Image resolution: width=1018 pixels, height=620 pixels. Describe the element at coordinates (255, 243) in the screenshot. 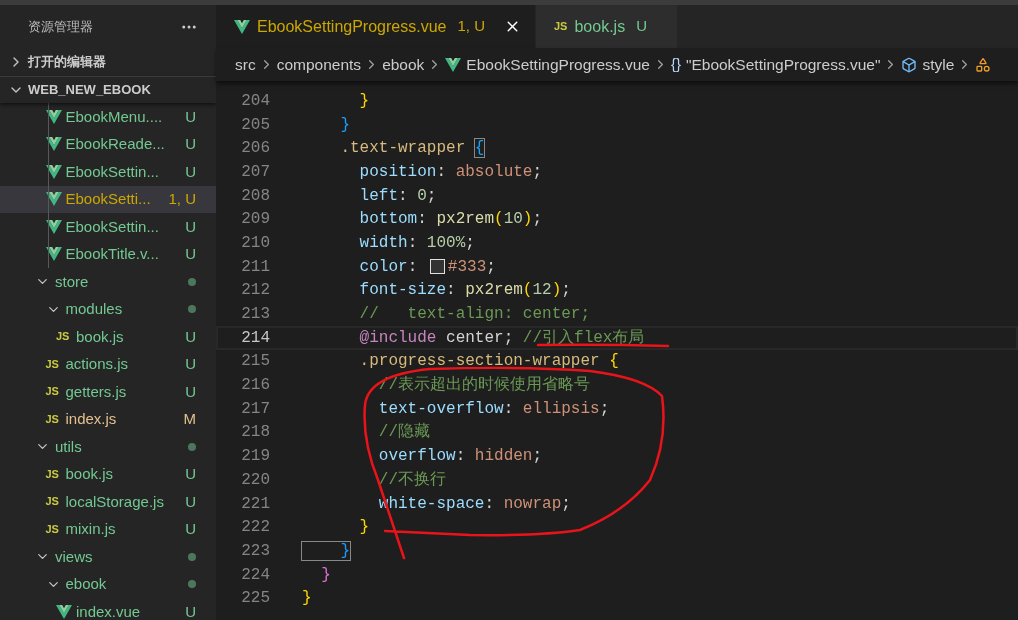

I see `line-number: 210` at that location.